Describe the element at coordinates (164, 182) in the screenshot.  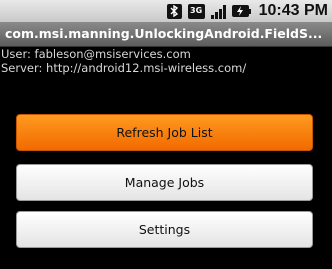
I see `manage-jobs-button: Manage Jobs` at that location.